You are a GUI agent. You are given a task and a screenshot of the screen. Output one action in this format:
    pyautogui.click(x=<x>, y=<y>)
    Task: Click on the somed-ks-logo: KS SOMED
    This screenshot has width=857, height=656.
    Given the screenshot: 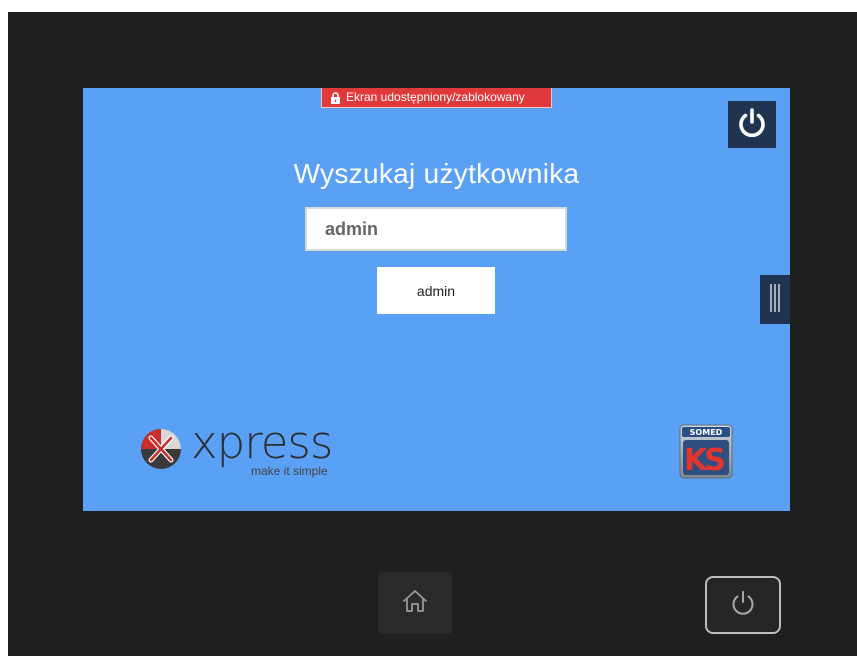 What is the action you would take?
    pyautogui.click(x=706, y=451)
    